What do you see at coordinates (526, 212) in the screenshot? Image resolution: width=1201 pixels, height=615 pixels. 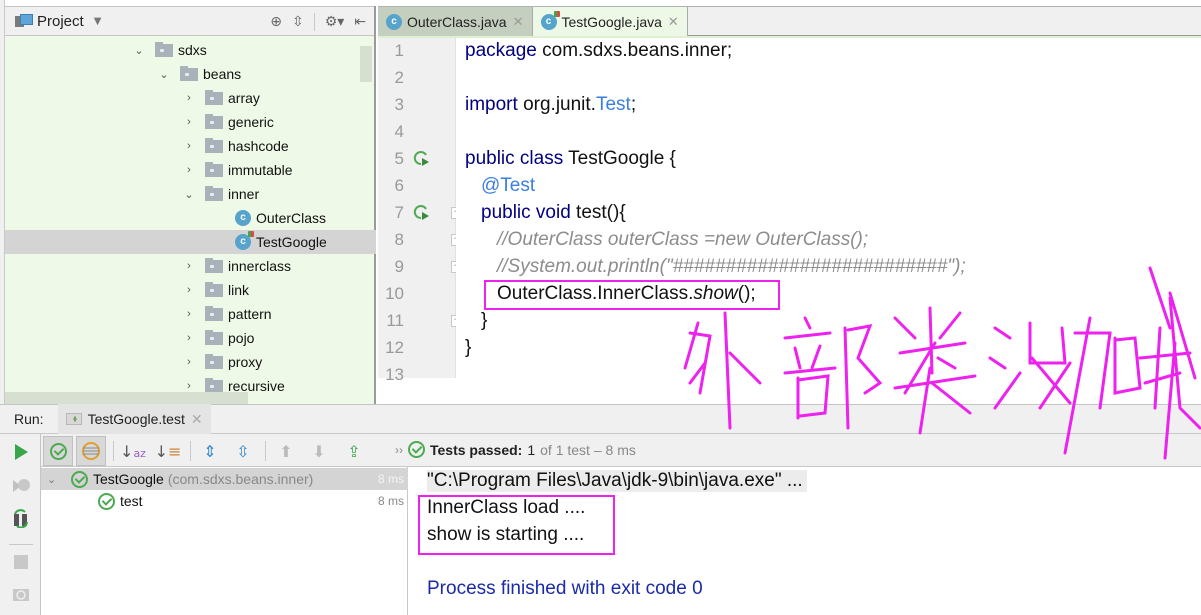 I see `keyword: public void` at bounding box center [526, 212].